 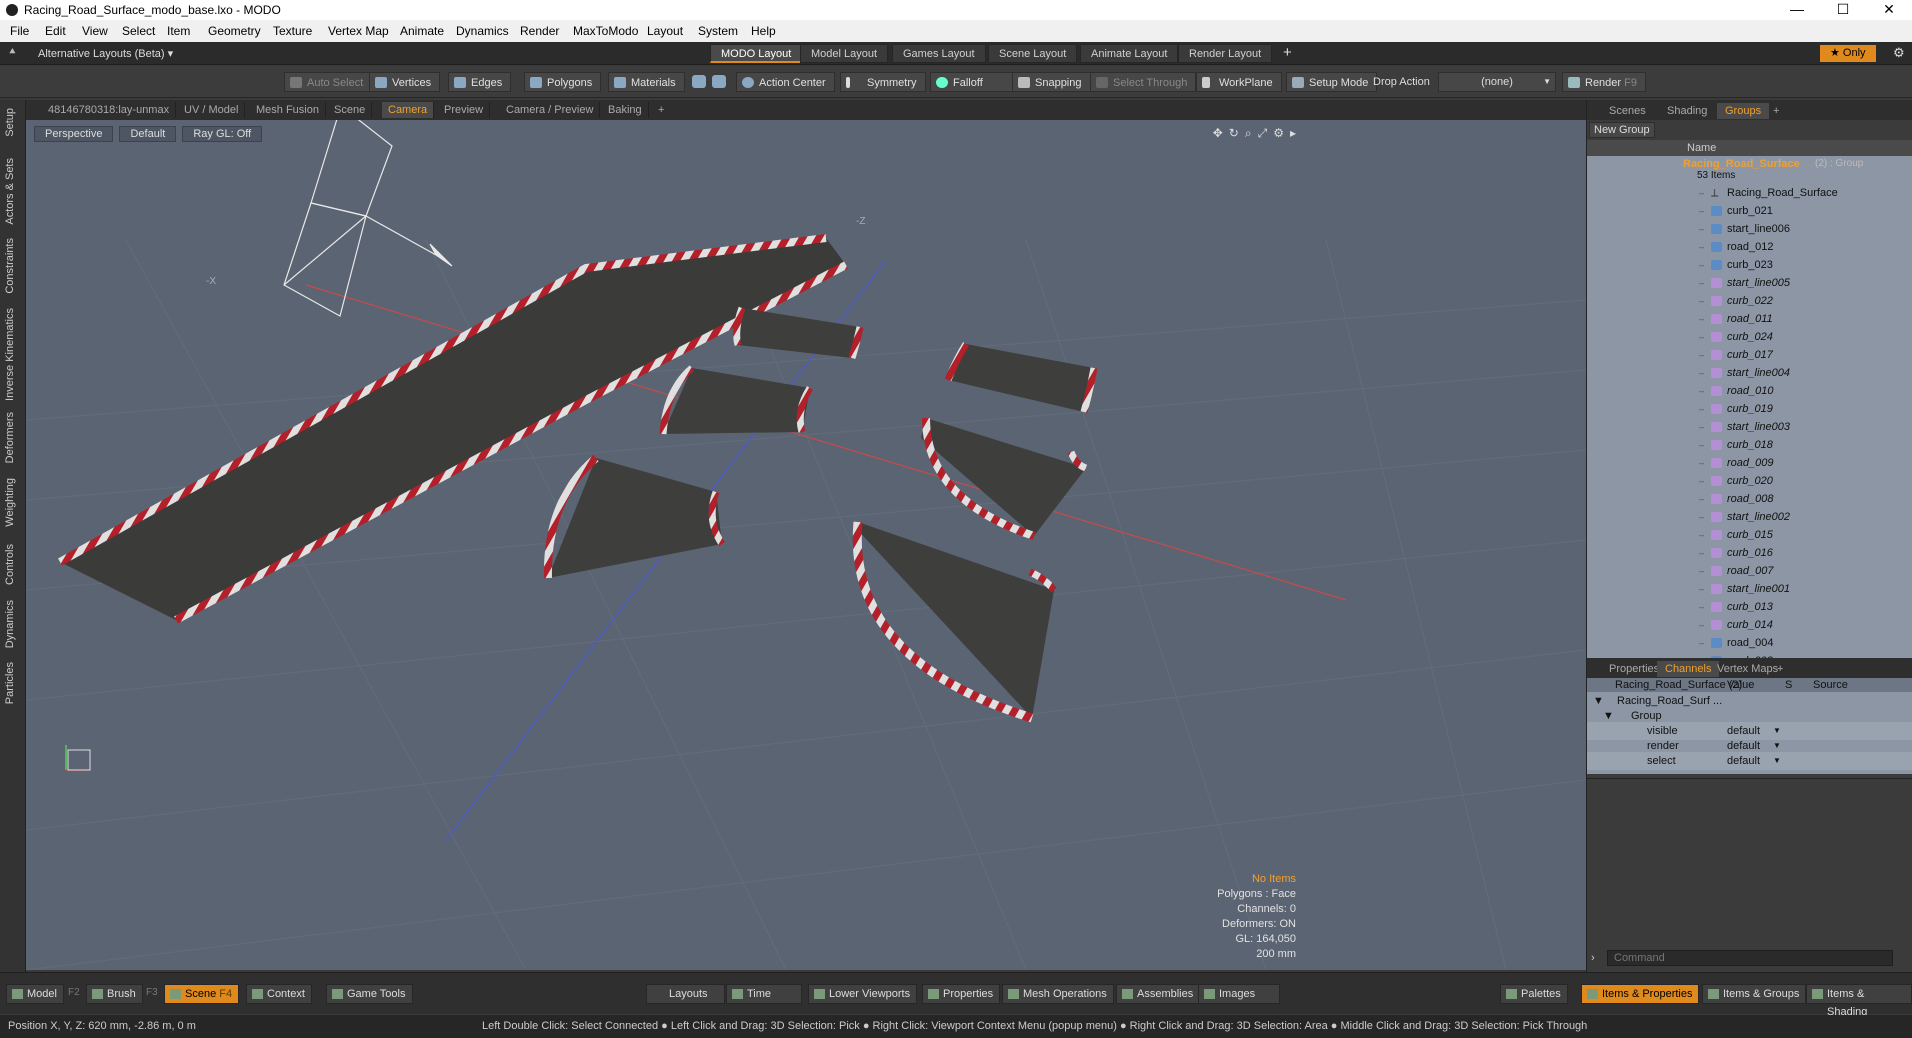 What do you see at coordinates (105, 53) in the screenshot?
I see `layout-picker: Alternative Layouts (Beta) ▾` at bounding box center [105, 53].